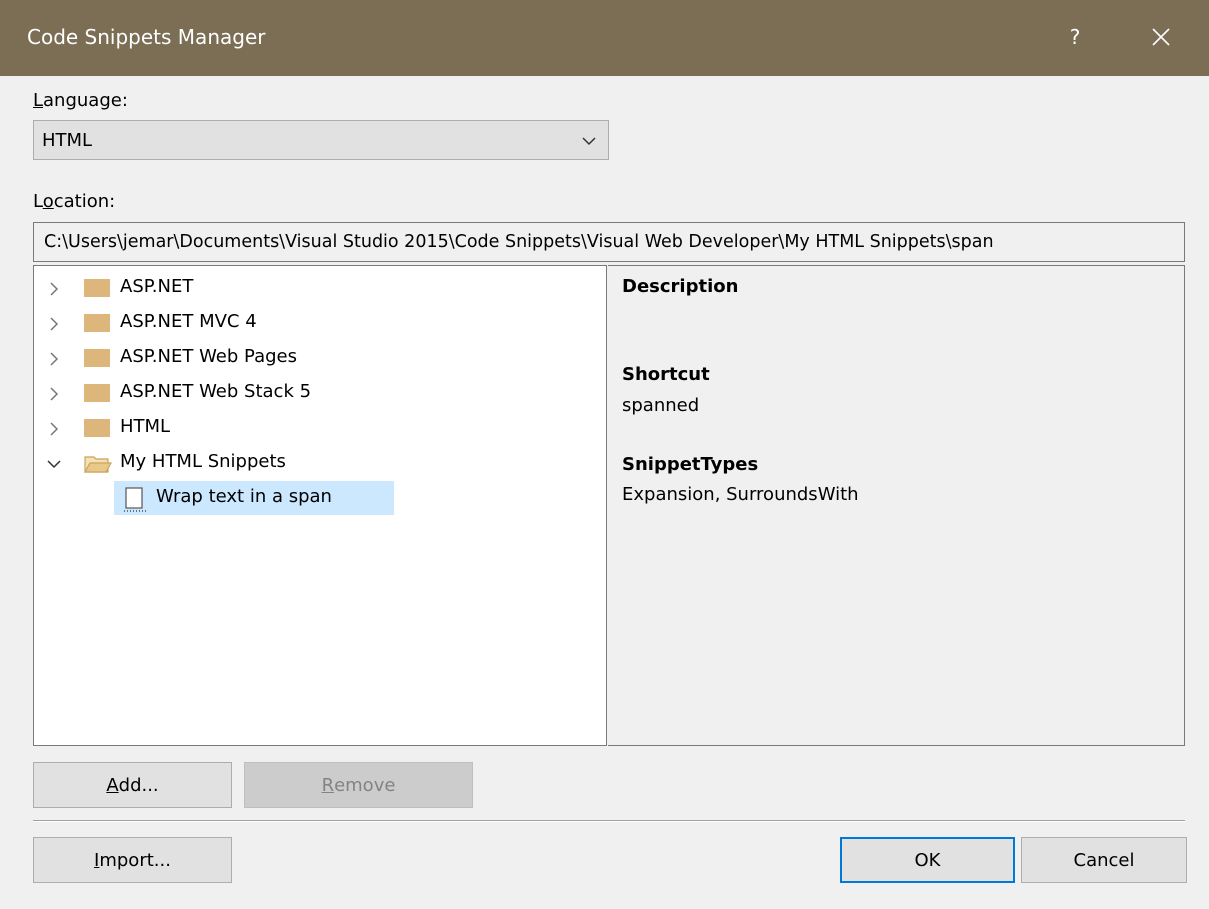 Image resolution: width=1209 pixels, height=909 pixels. I want to click on tree-item-label: HTML, so click(145, 426).